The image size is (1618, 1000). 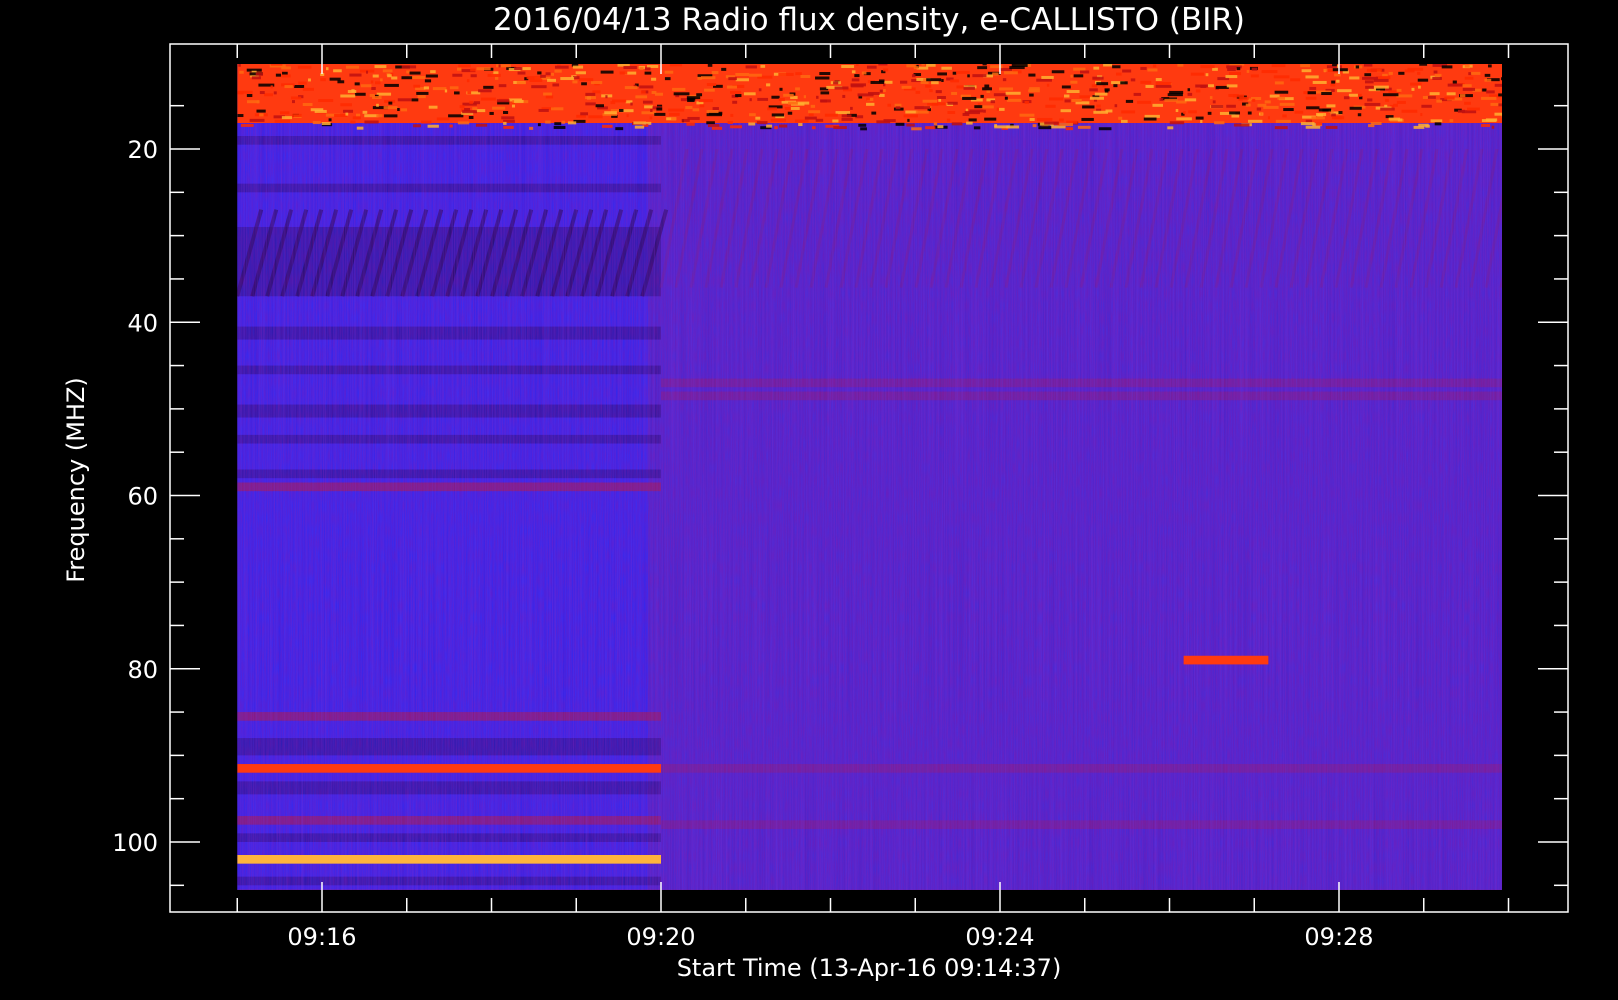 What do you see at coordinates (999, 937) in the screenshot?
I see `x-tick-label: 09:24` at bounding box center [999, 937].